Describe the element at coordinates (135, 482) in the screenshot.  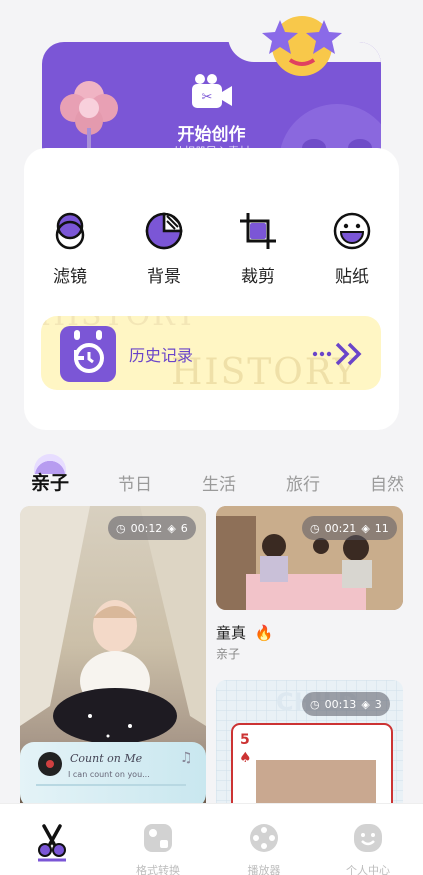
I see `tab-festival: 节日` at that location.